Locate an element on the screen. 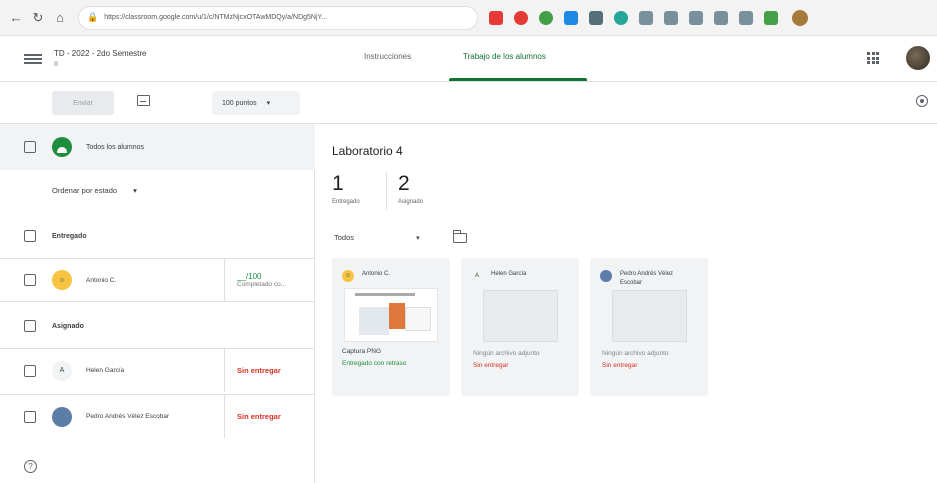  lock-icon: 🔒 is located at coordinates (93, 17).